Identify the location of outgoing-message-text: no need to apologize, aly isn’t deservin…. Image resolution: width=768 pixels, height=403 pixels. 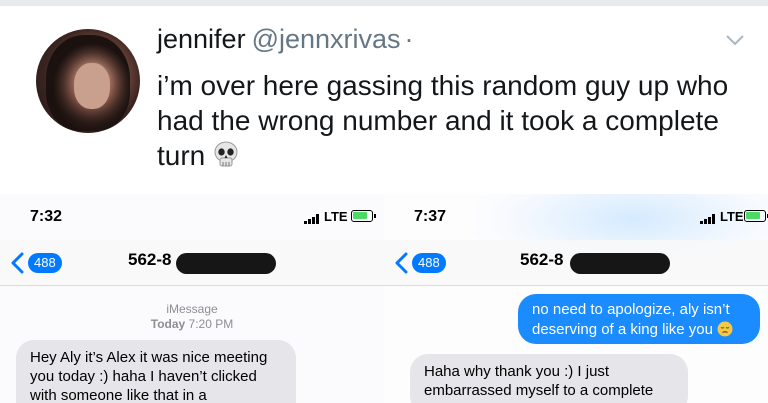
(631, 319).